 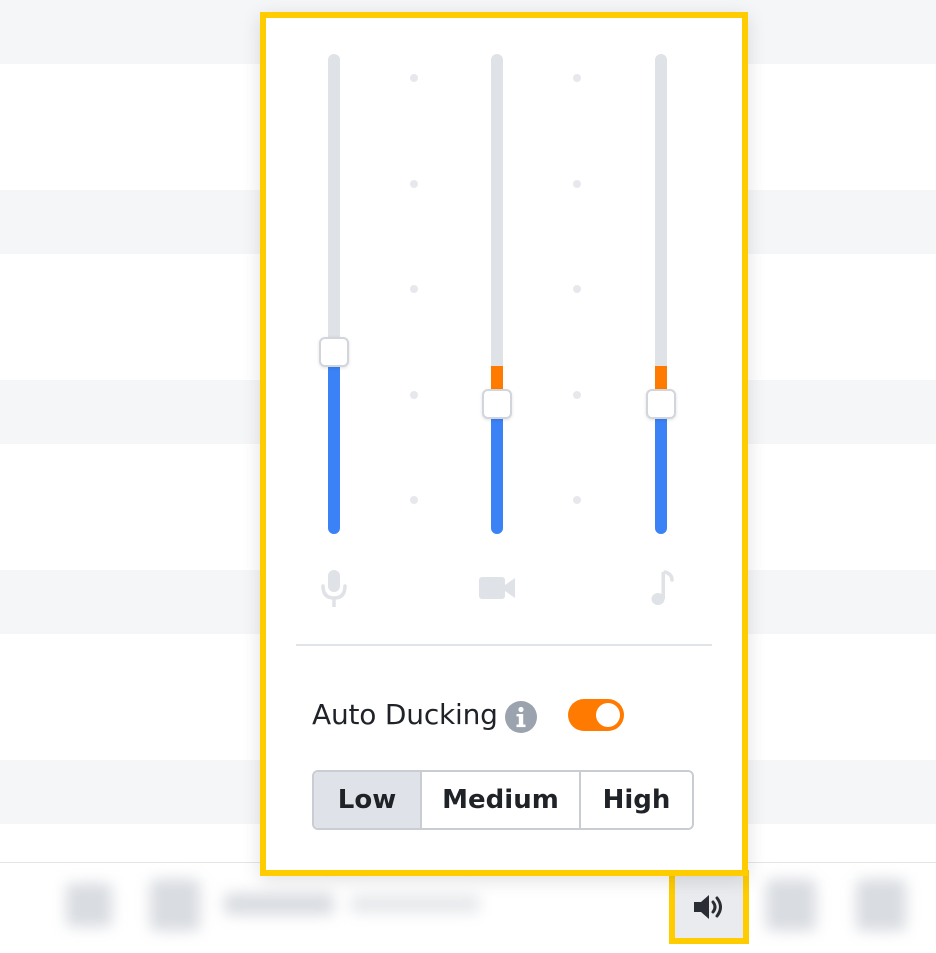 What do you see at coordinates (367, 800) in the screenshot?
I see `ducking-low-button: Low` at bounding box center [367, 800].